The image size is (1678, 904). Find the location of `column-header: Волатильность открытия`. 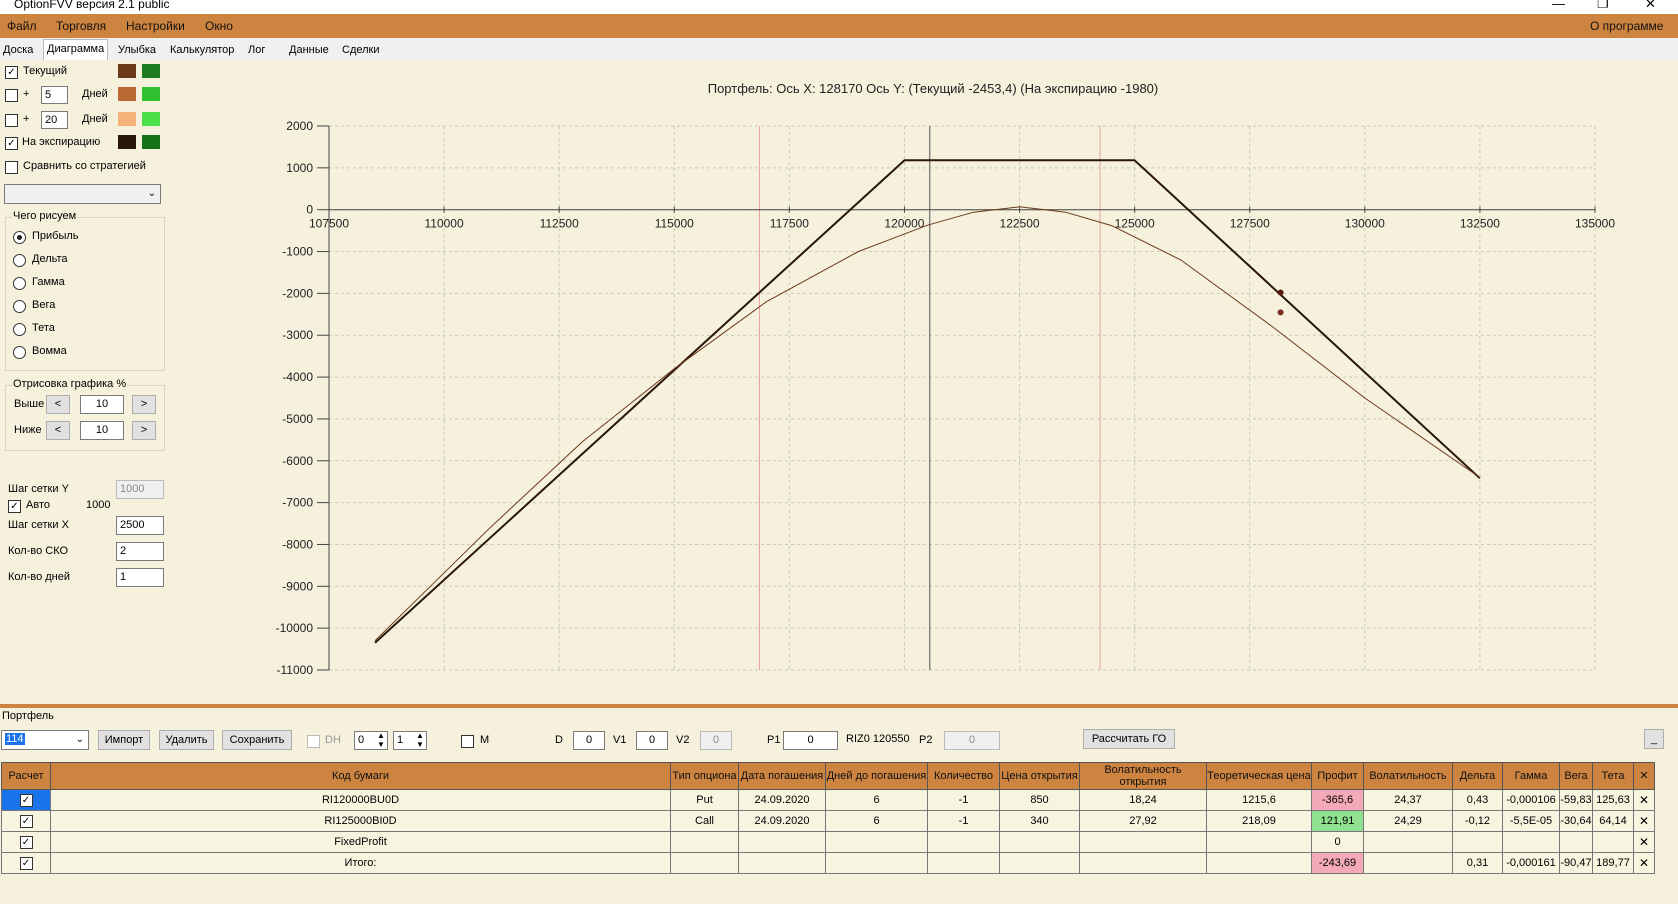

column-header: Волатильность открытия is located at coordinates (1143, 776).